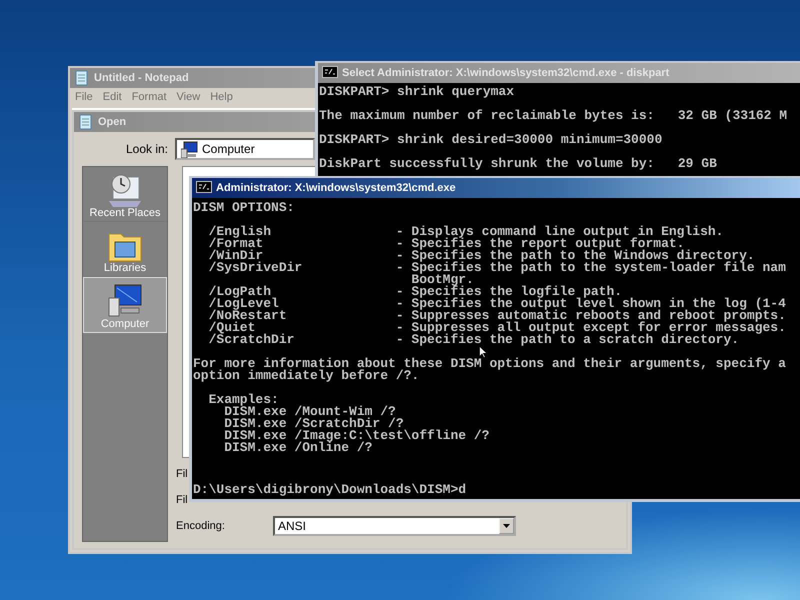 The width and height of the screenshot is (800, 600). What do you see at coordinates (188, 97) in the screenshot?
I see `menu-item: View` at bounding box center [188, 97].